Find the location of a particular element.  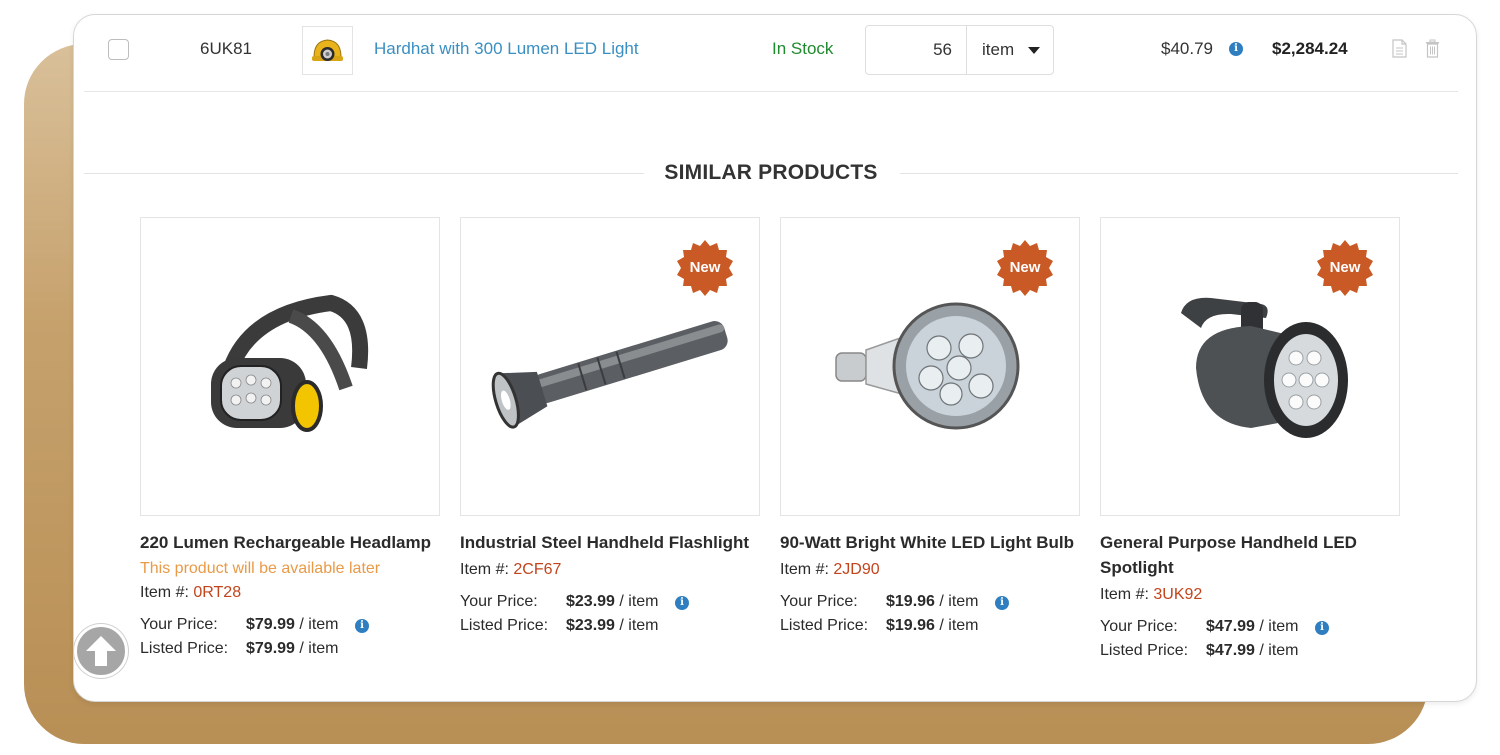

product-title: Industrial Steel Handheld Flashlight is located at coordinates (610, 542).